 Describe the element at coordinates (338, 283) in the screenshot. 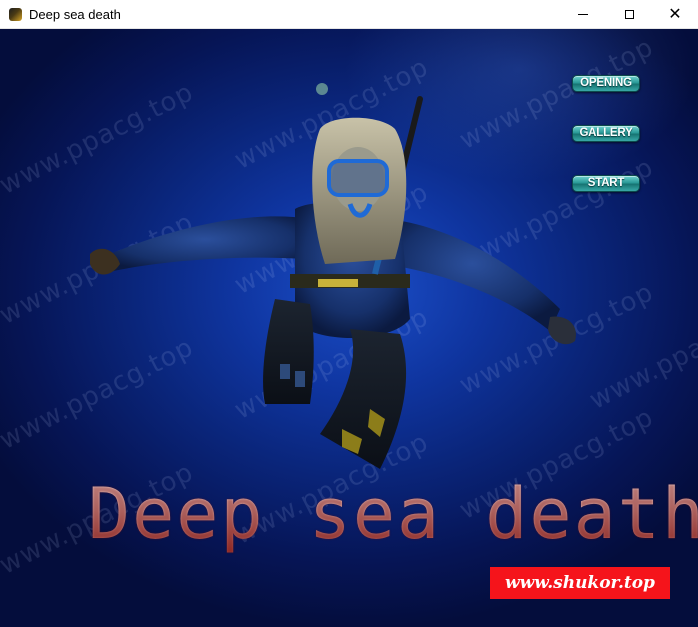

I see `harness-buckle` at that location.